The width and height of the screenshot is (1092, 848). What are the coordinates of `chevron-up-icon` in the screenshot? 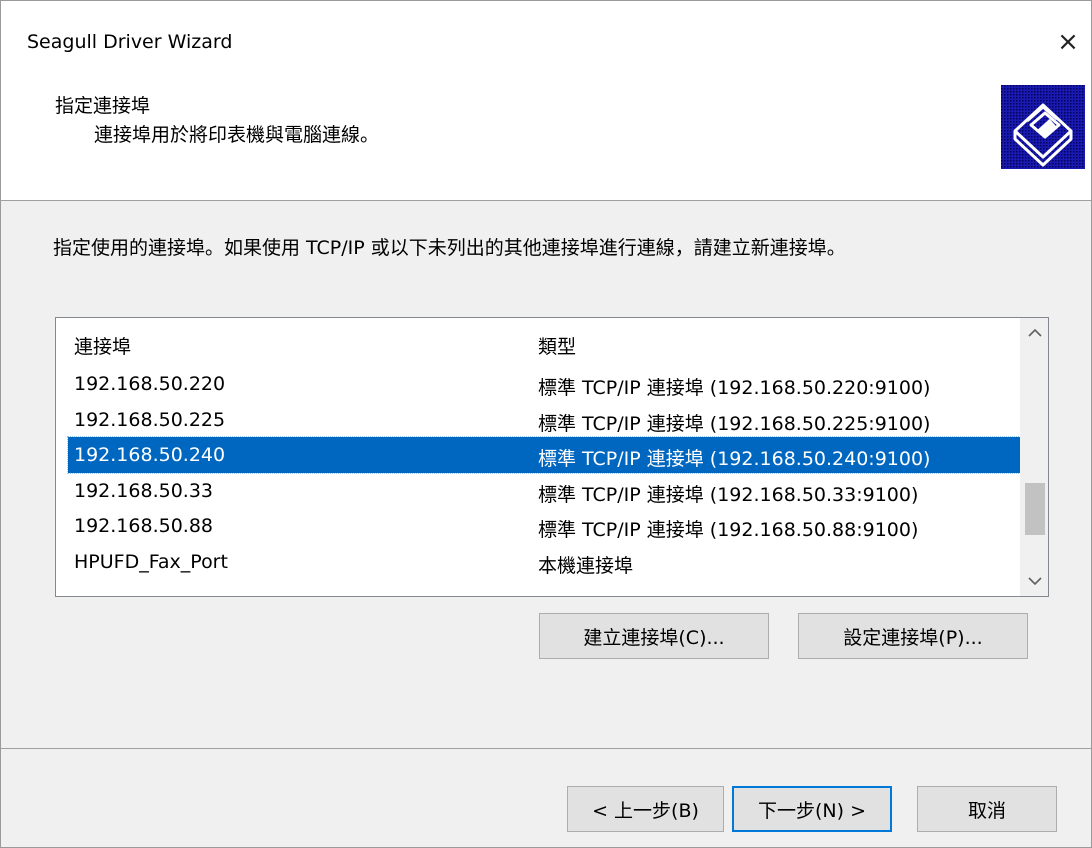 It's located at (1035, 332).